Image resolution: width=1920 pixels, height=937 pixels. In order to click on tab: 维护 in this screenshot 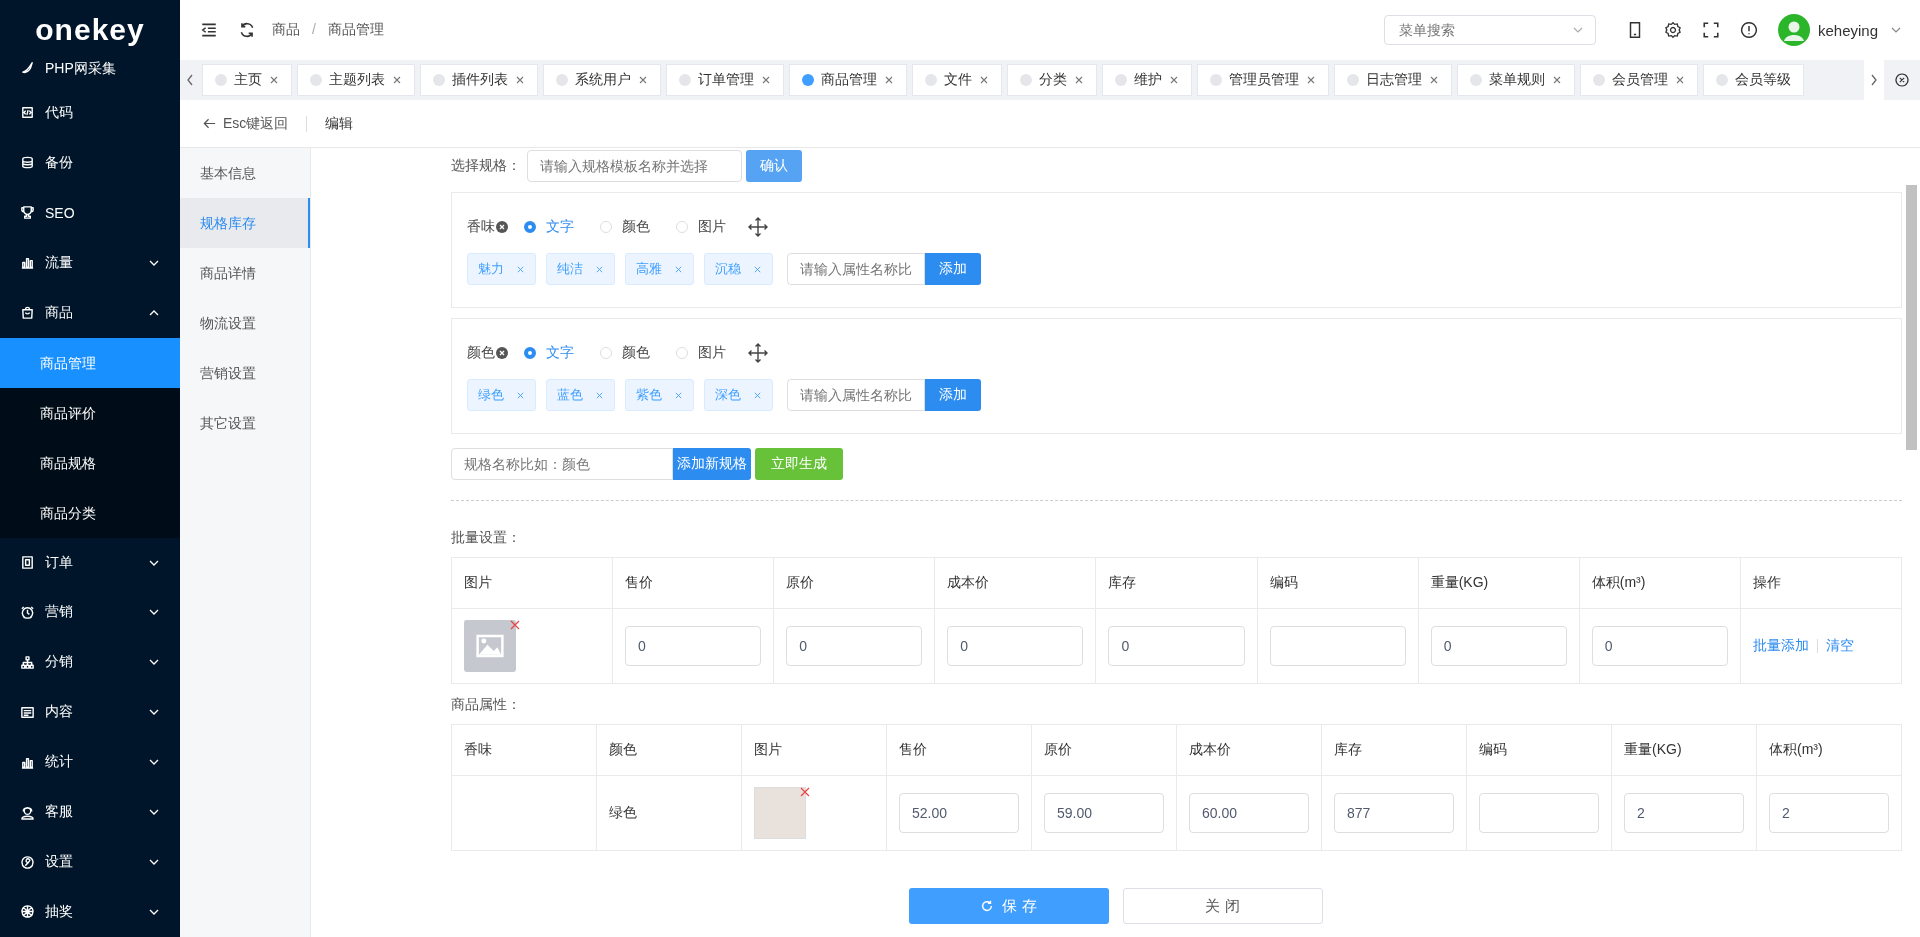, I will do `click(1147, 80)`.